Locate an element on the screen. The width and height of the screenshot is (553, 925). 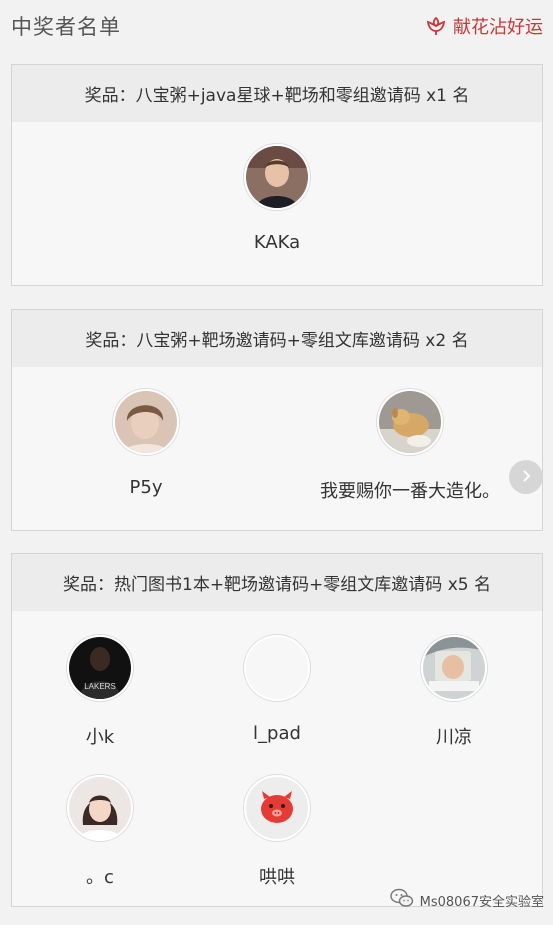
winner-item: l_pad is located at coordinates (277, 689).